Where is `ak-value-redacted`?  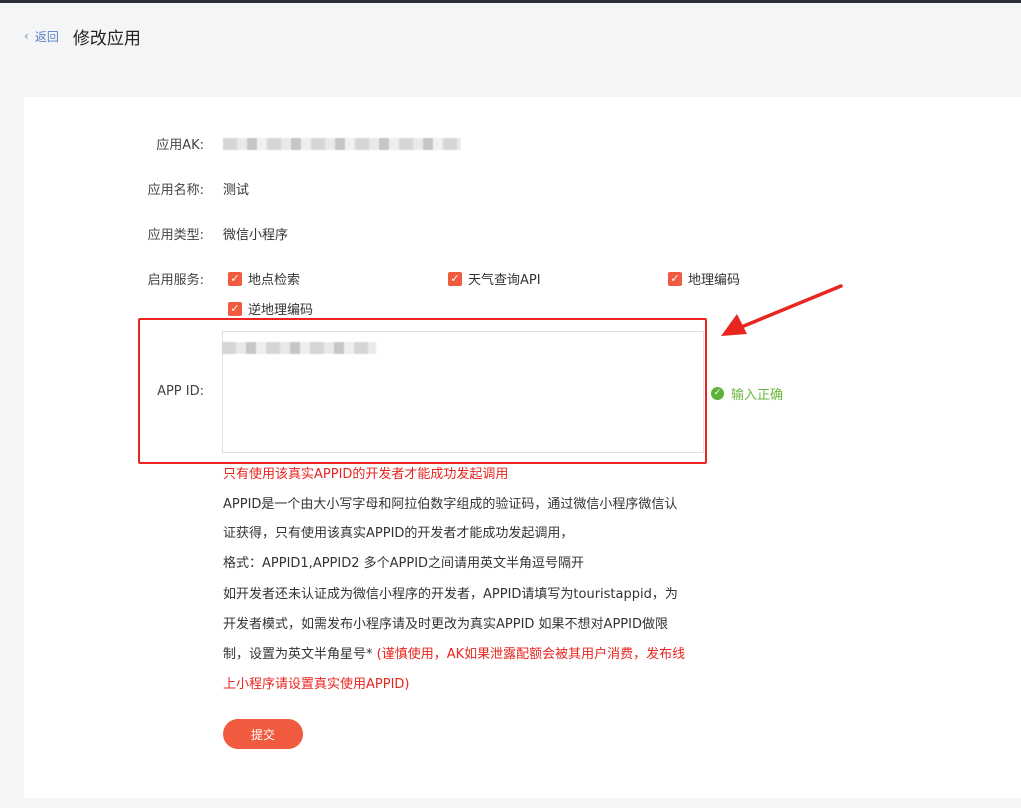 ak-value-redacted is located at coordinates (342, 144).